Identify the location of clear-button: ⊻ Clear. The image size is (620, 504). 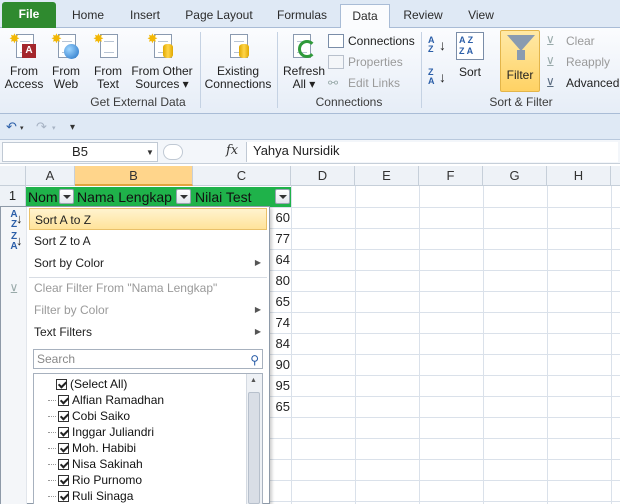
(569, 41).